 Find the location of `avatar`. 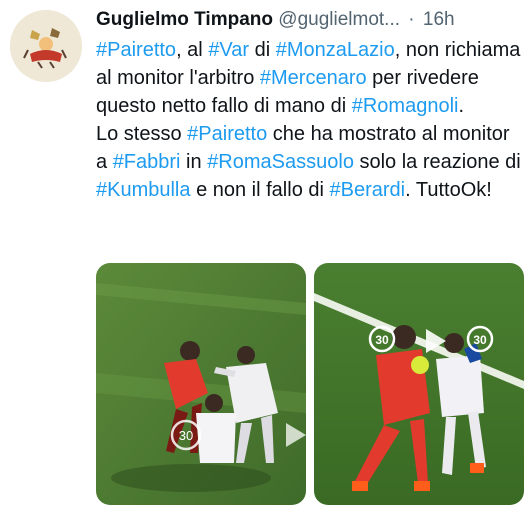

avatar is located at coordinates (46, 46).